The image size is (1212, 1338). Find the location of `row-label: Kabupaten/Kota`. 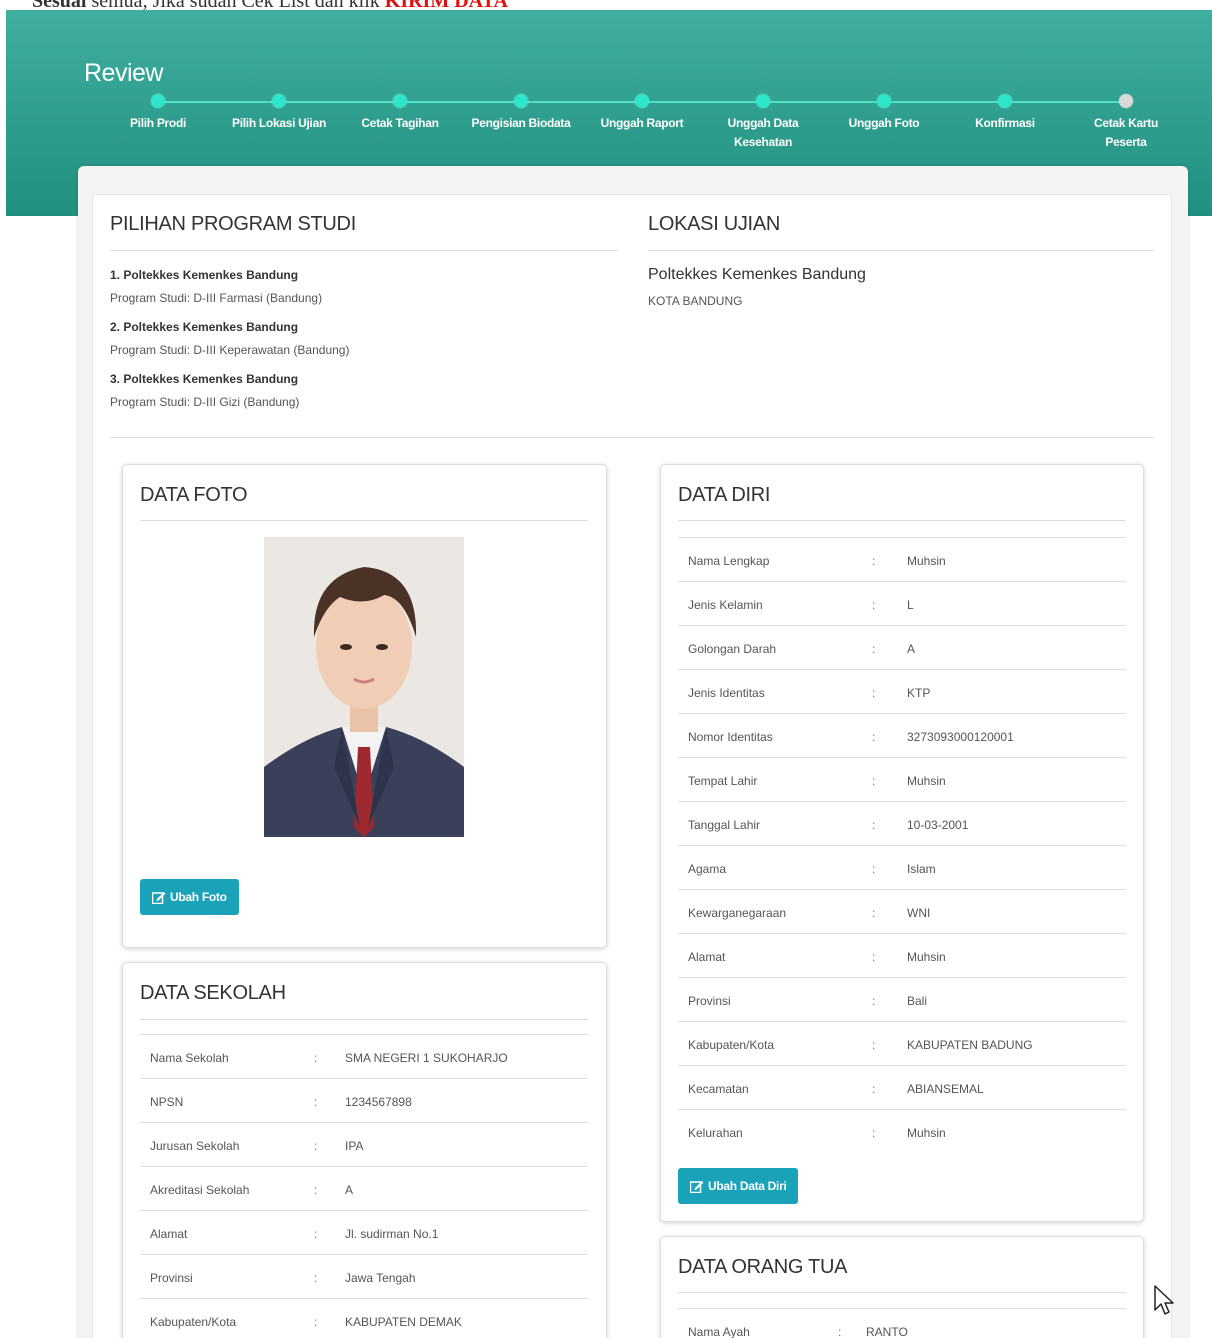

row-label: Kabupaten/Kota is located at coordinates (193, 1322).